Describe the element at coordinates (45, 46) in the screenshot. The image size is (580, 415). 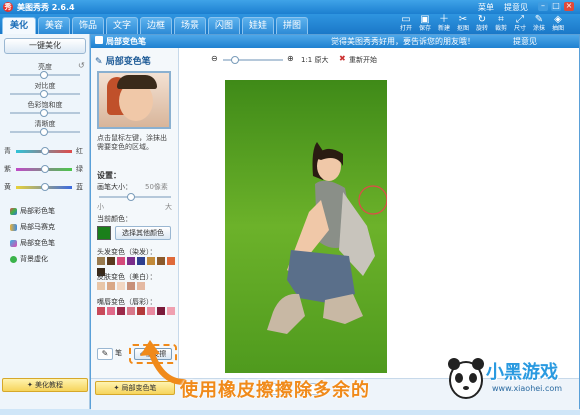
I see `one-click-beautify-button: 一键美化` at that location.